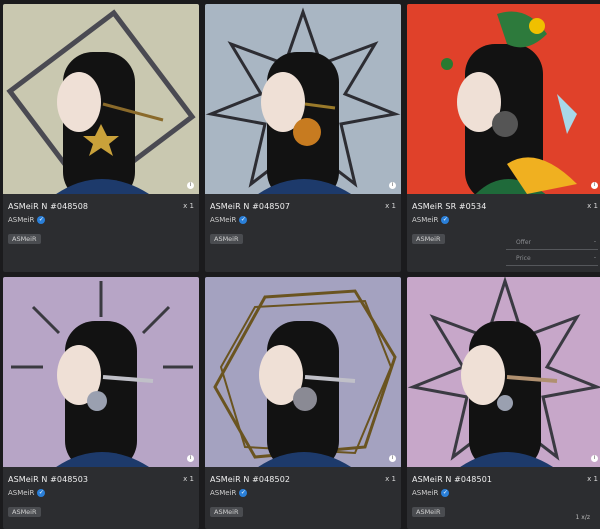  What do you see at coordinates (449, 206) in the screenshot?
I see `card-title: ASMeiR SR #0534` at bounding box center [449, 206].